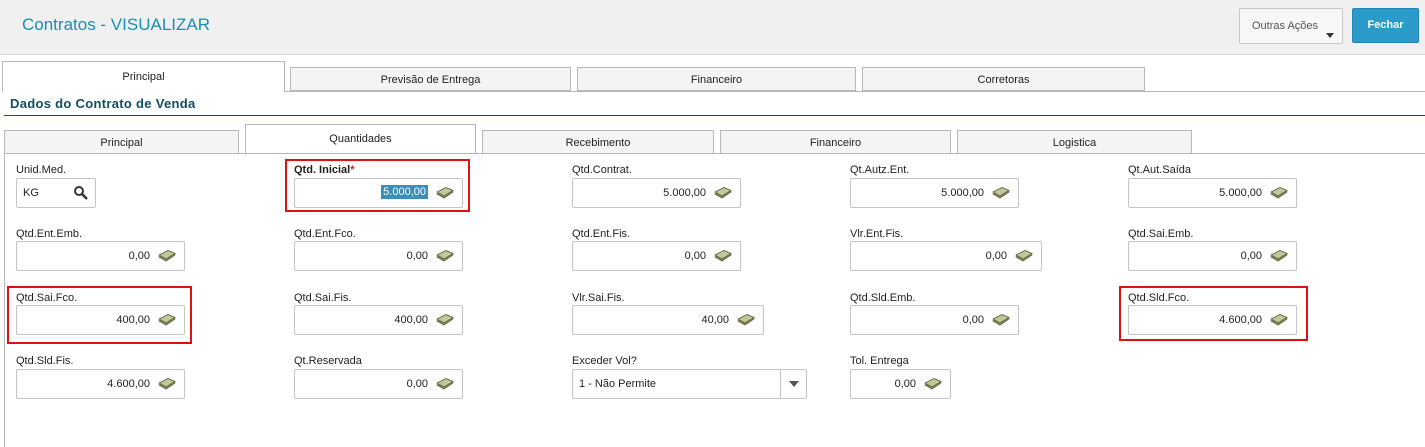 This screenshot has height=447, width=1425. I want to click on search-icon, so click(81, 193).